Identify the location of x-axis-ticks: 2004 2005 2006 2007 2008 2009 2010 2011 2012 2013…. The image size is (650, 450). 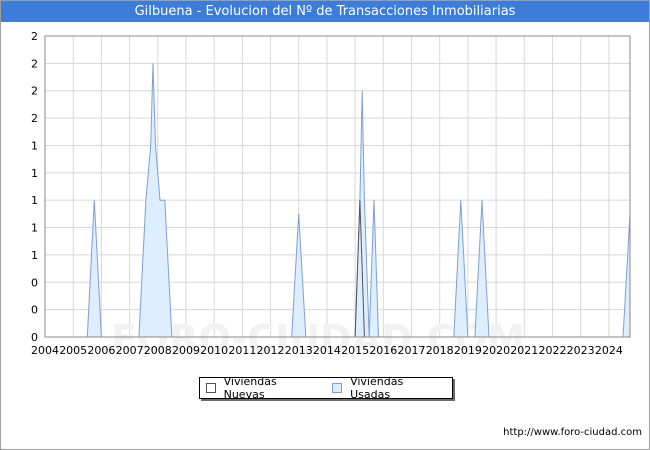
(327, 350).